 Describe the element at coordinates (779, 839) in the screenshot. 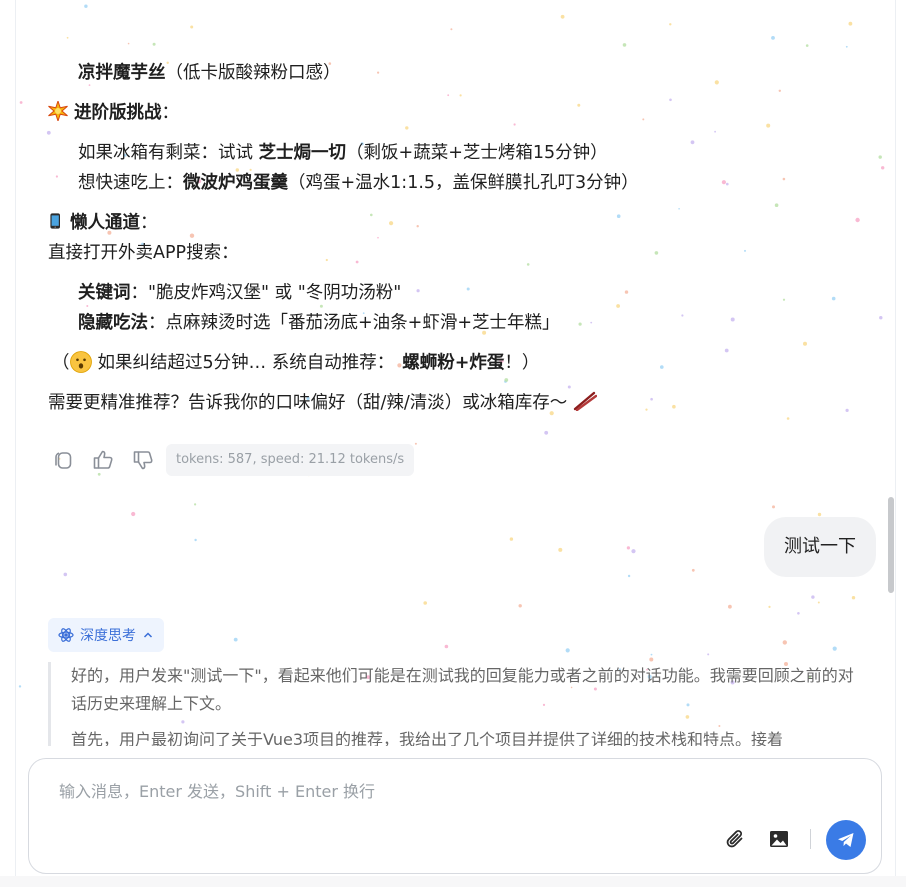

I see `image-icon` at that location.